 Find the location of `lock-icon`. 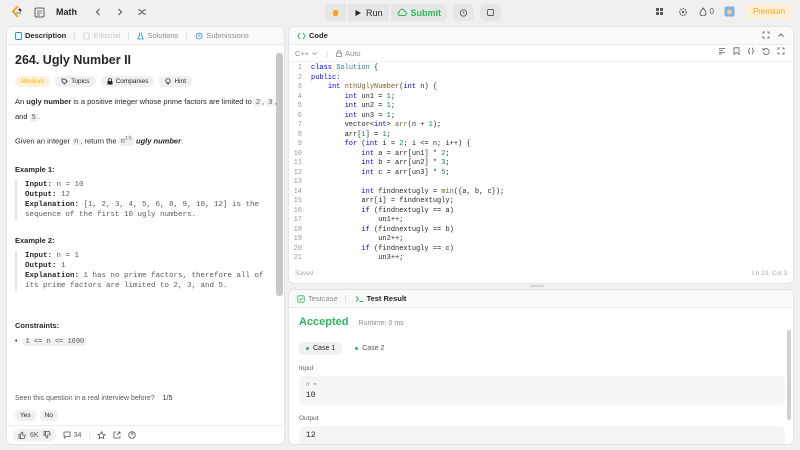

lock-icon is located at coordinates (110, 81).